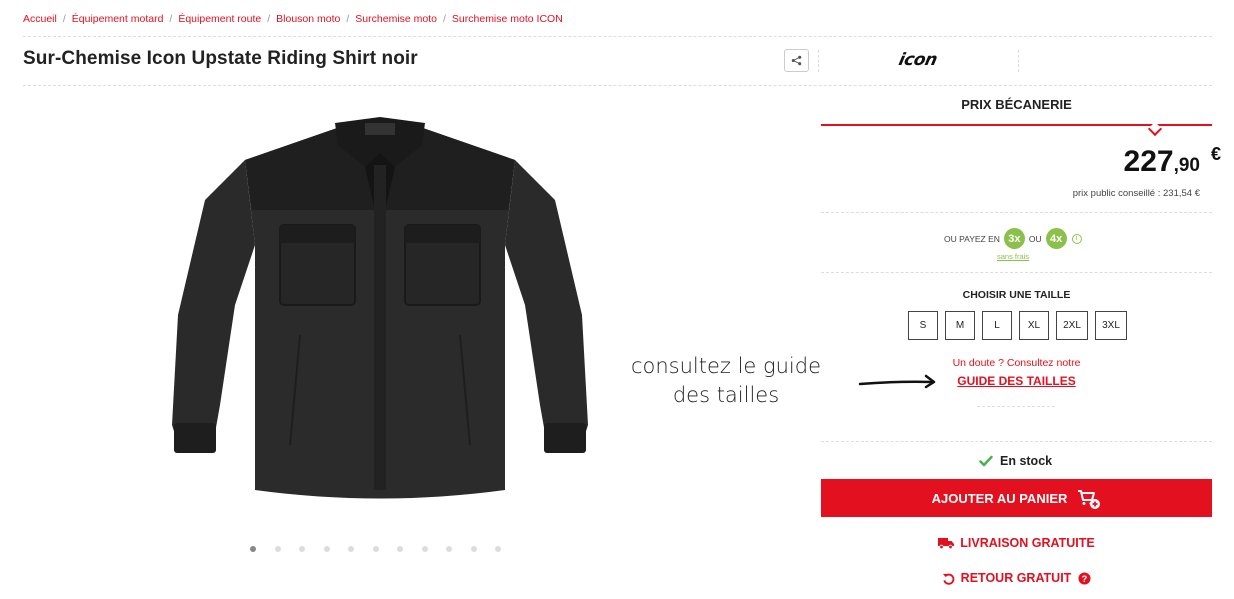 The width and height of the screenshot is (1234, 599). I want to click on breadcrumb-accueil: Accueil, so click(40, 19).